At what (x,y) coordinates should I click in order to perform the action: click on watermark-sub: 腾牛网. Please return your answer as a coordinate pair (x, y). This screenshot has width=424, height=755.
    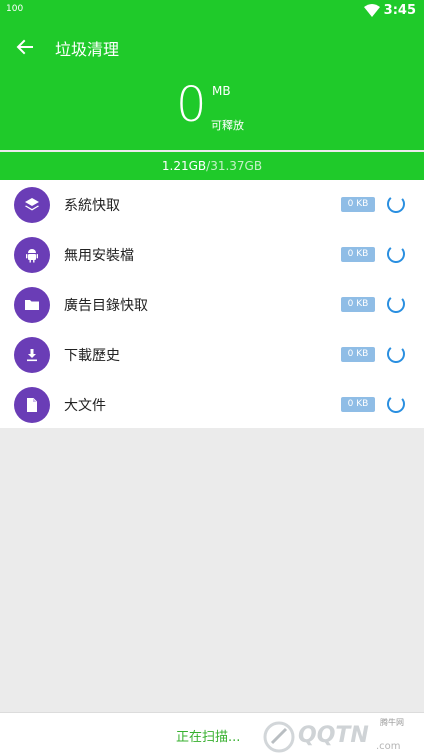
    Looking at the image, I should click on (392, 722).